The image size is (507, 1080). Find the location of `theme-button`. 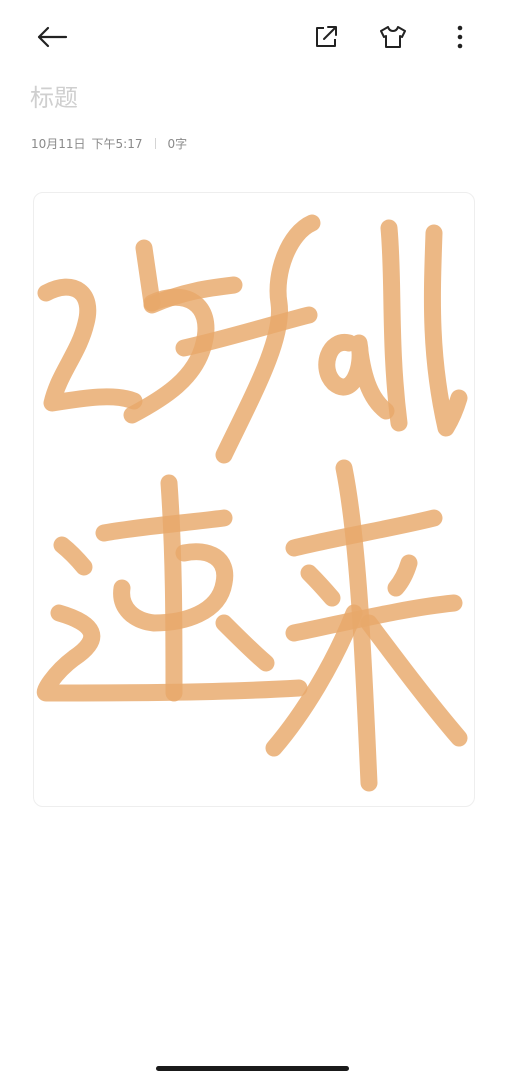

theme-button is located at coordinates (393, 37).